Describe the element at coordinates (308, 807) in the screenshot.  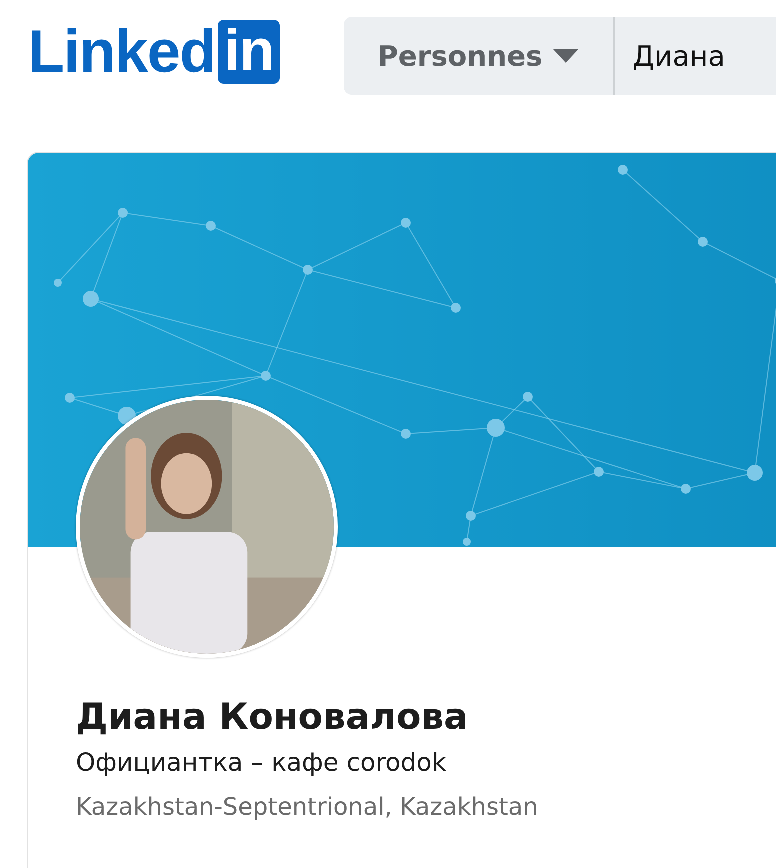
I see `profile-location: Kazakhstan-Septentrional, Kazakhstan` at that location.